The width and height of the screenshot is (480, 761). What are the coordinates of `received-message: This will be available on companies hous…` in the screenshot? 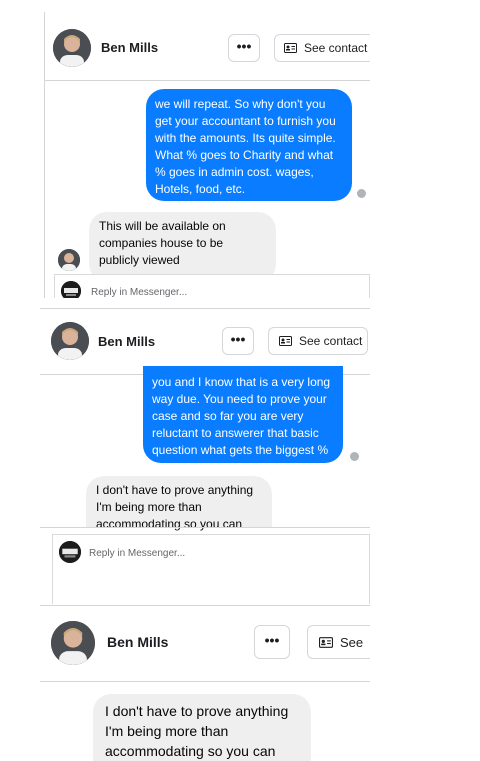 It's located at (182, 247).